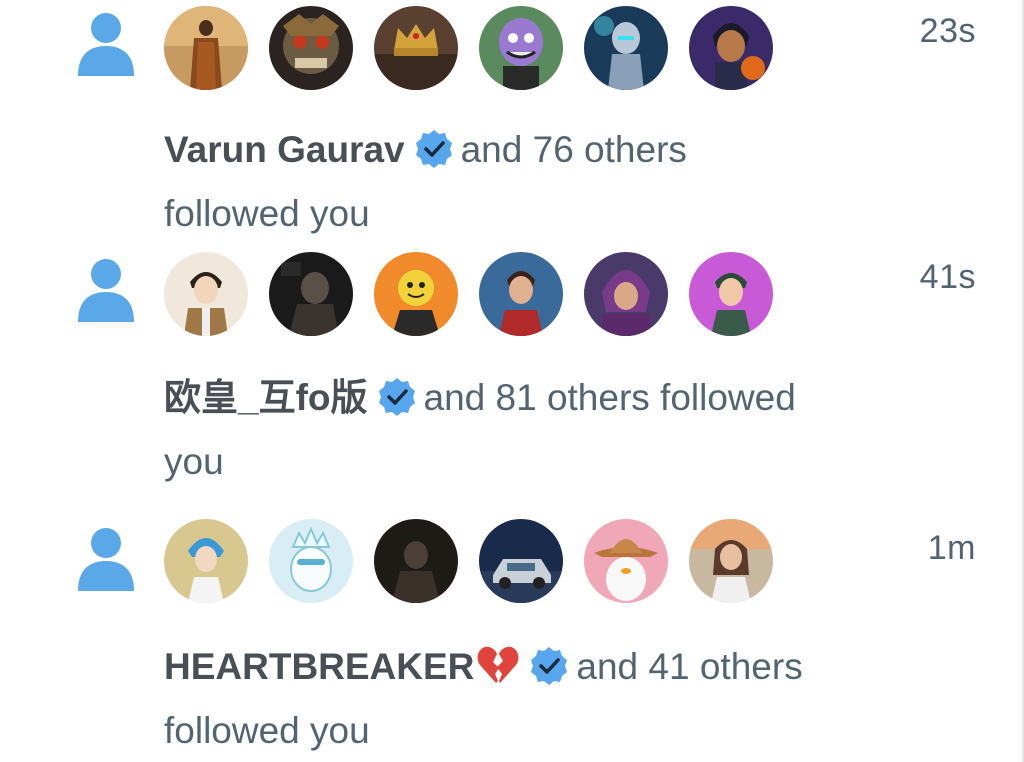 This screenshot has height=762, width=1024. I want to click on others-count: and 41 others, so click(689, 666).